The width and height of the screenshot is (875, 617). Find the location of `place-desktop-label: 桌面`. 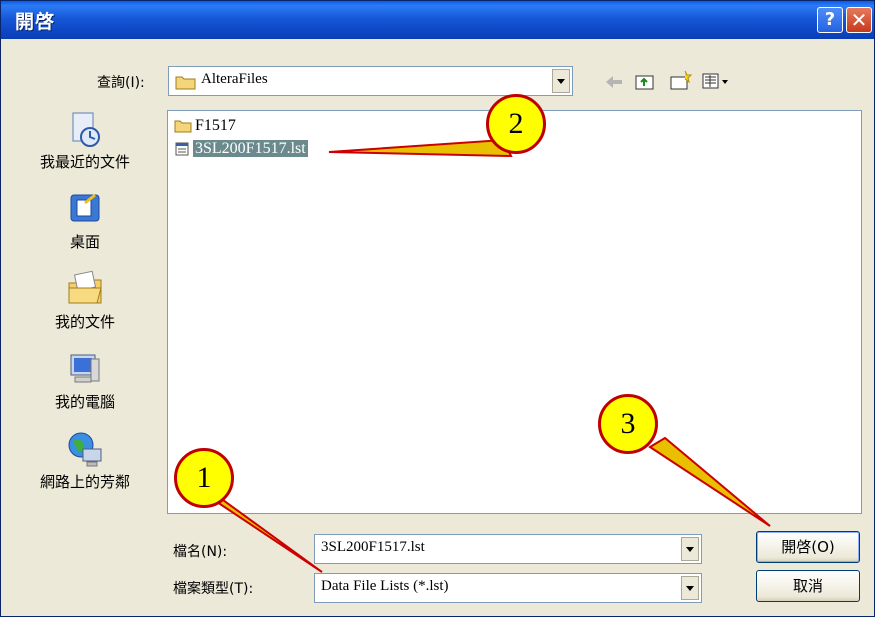

place-desktop-label: 桌面 is located at coordinates (84, 242).